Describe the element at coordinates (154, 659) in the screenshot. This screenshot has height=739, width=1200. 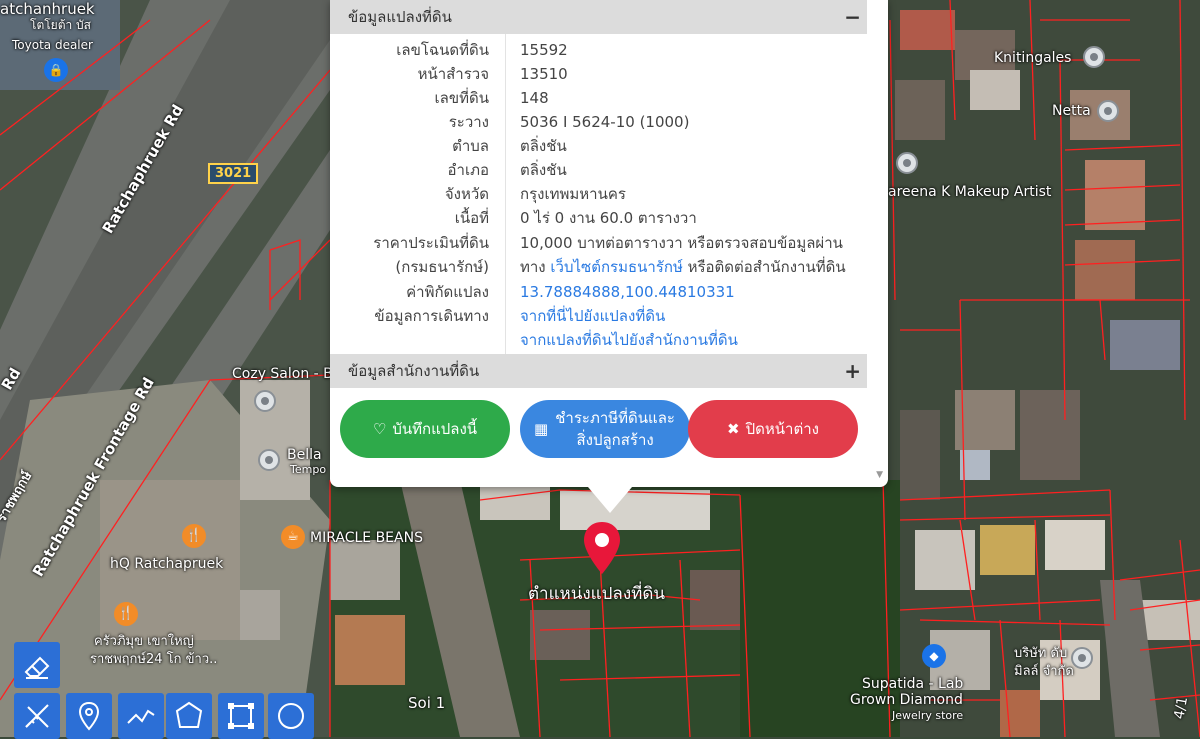
I see `map-label-thai-restaurant-2: ราชพฤกษ์24 โก ข้าว..` at that location.